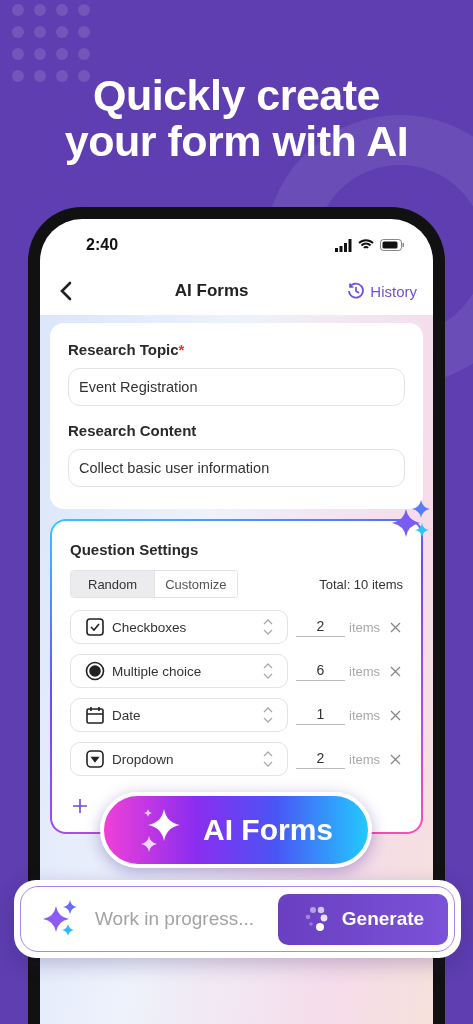 This screenshot has height=1024, width=473. What do you see at coordinates (195, 584) in the screenshot?
I see `mode-tab: Customize` at bounding box center [195, 584].